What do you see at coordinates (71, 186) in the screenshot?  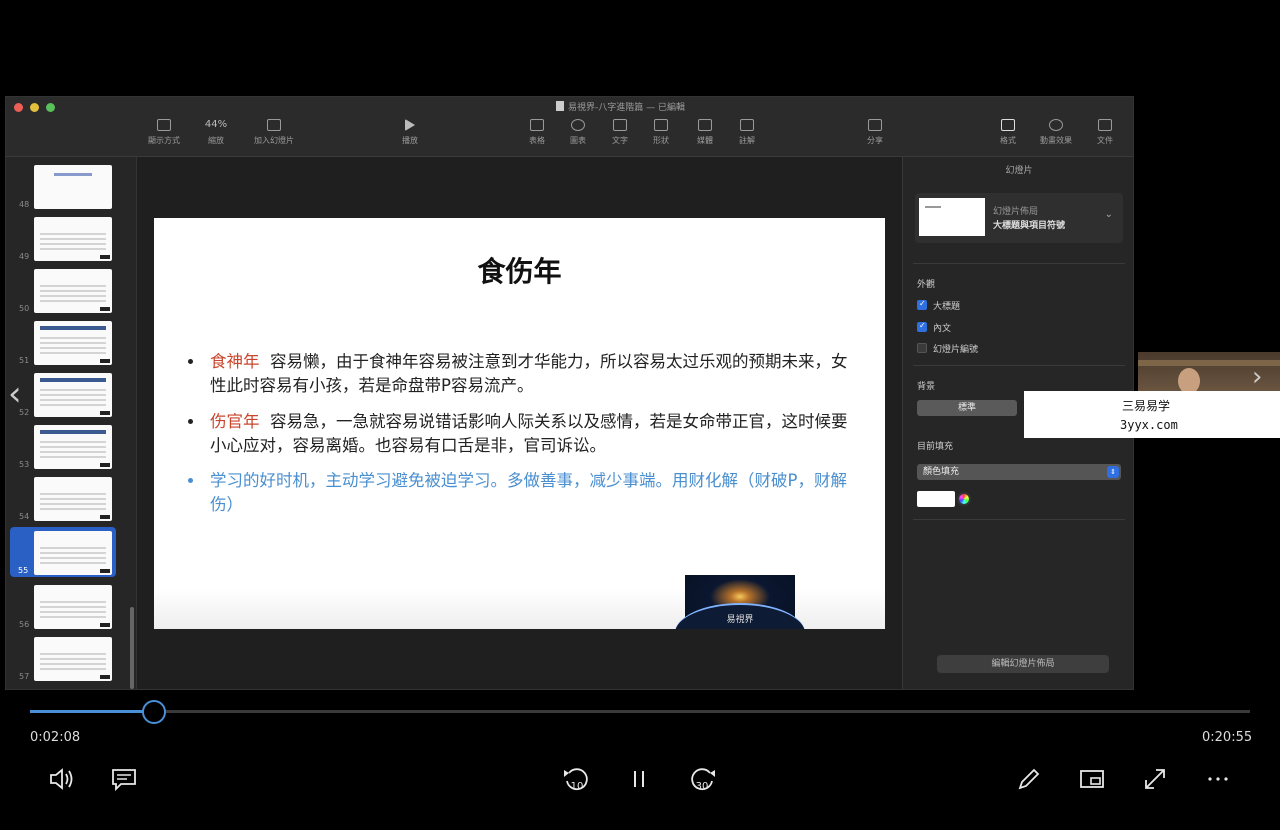 I see `slide-thumbnail: 48` at bounding box center [71, 186].